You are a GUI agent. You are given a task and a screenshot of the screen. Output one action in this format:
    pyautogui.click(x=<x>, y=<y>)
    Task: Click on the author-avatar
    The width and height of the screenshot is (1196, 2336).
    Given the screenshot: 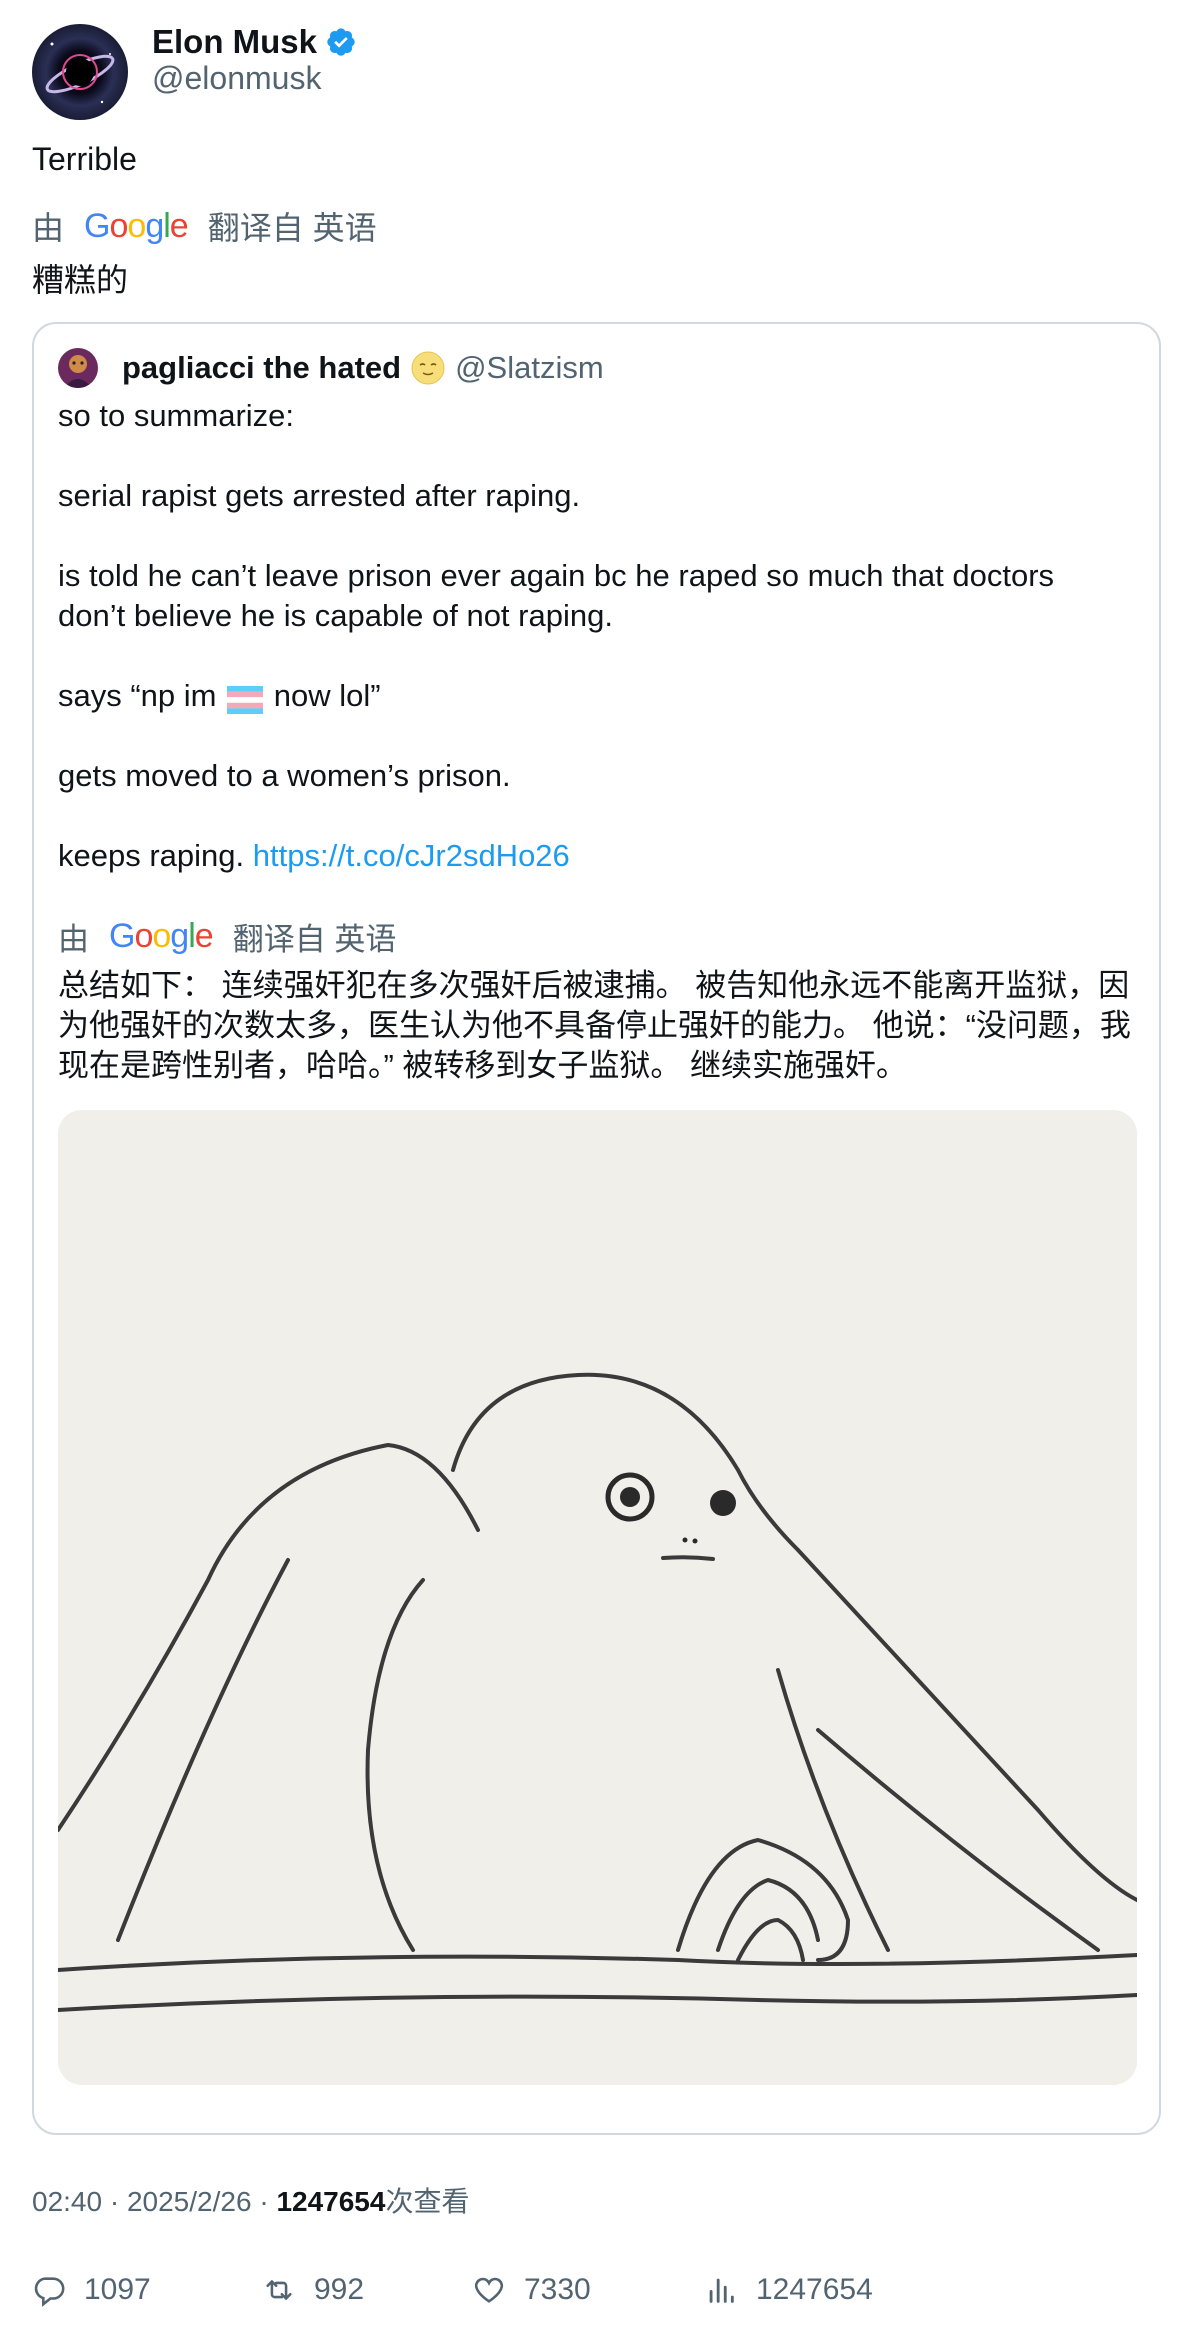 What is the action you would take?
    pyautogui.click(x=80, y=72)
    